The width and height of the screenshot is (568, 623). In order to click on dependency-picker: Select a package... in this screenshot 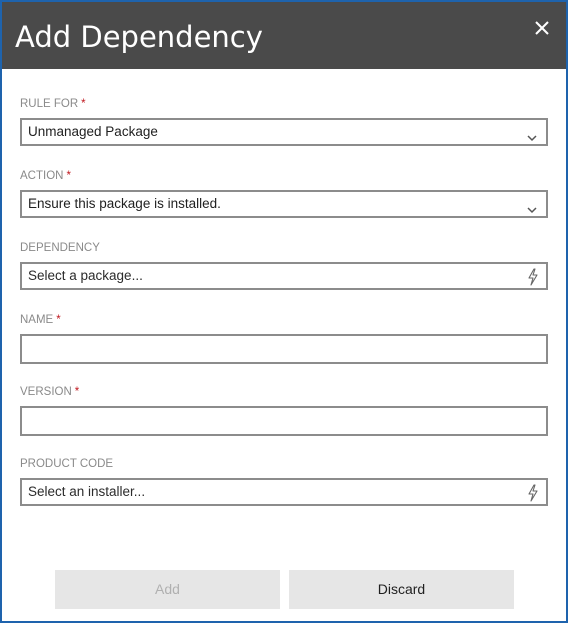, I will do `click(284, 276)`.